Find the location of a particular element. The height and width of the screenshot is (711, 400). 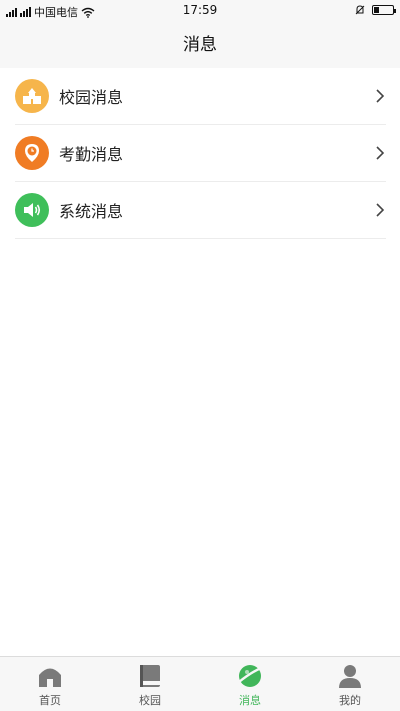

list-item-label: 校园消息 is located at coordinates (91, 97).